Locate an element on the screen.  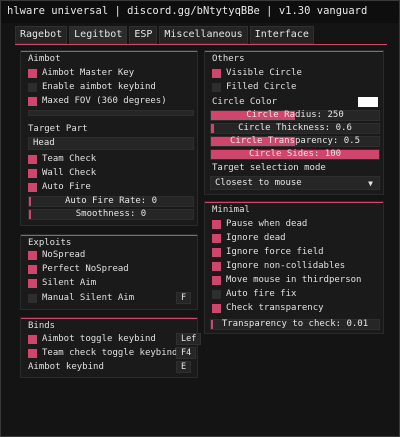
tab-underline is located at coordinates (201, 44).